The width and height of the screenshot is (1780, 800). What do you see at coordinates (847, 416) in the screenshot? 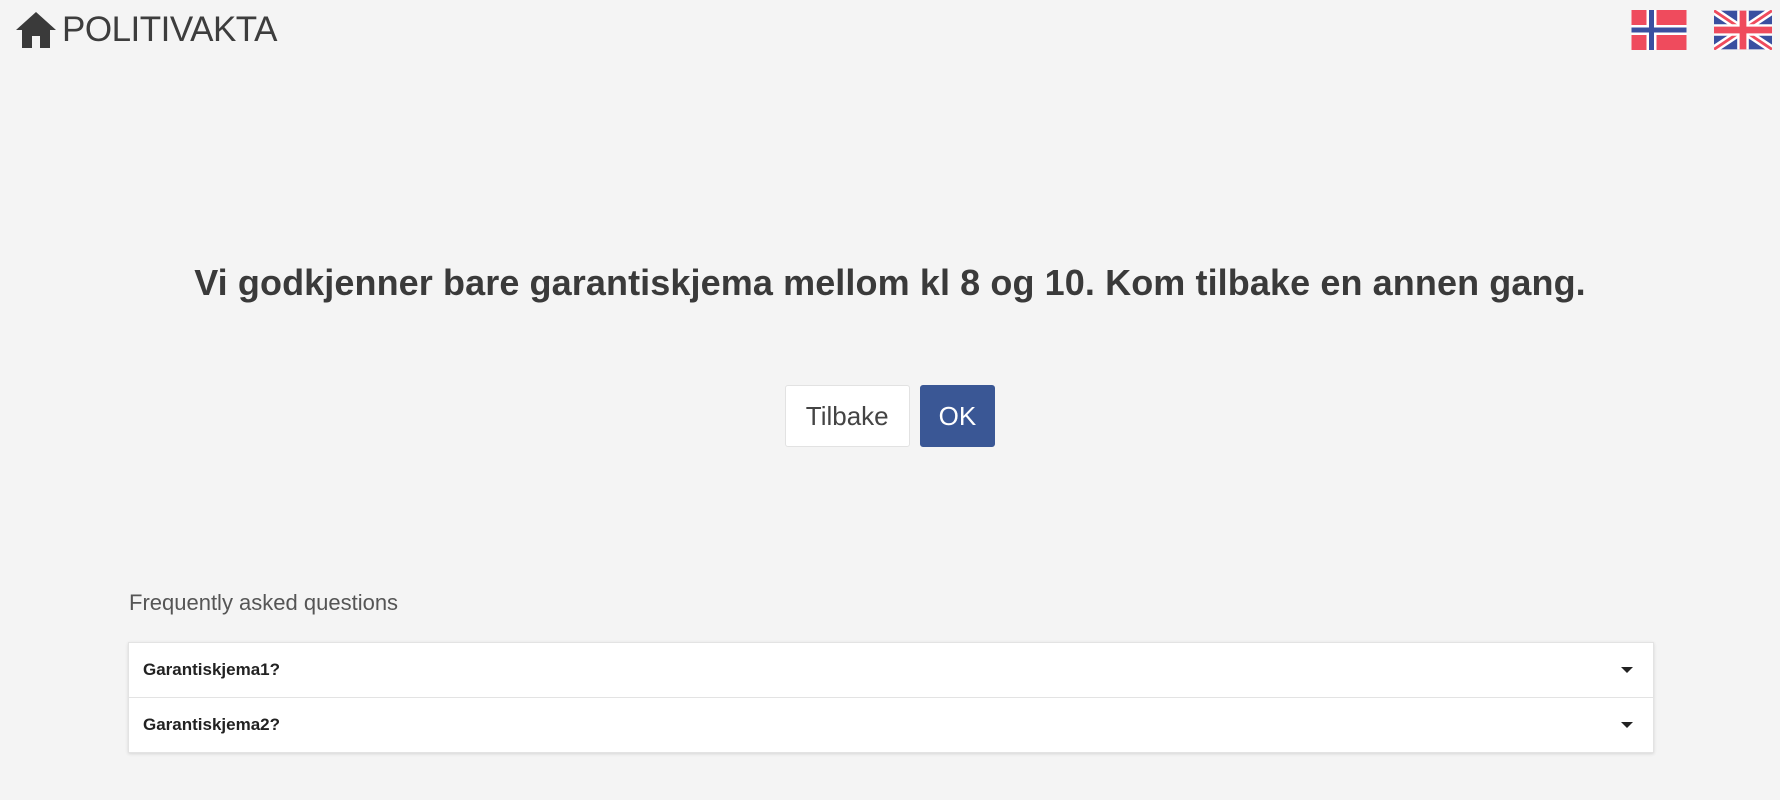
I see `back-button: Tilbake` at bounding box center [847, 416].